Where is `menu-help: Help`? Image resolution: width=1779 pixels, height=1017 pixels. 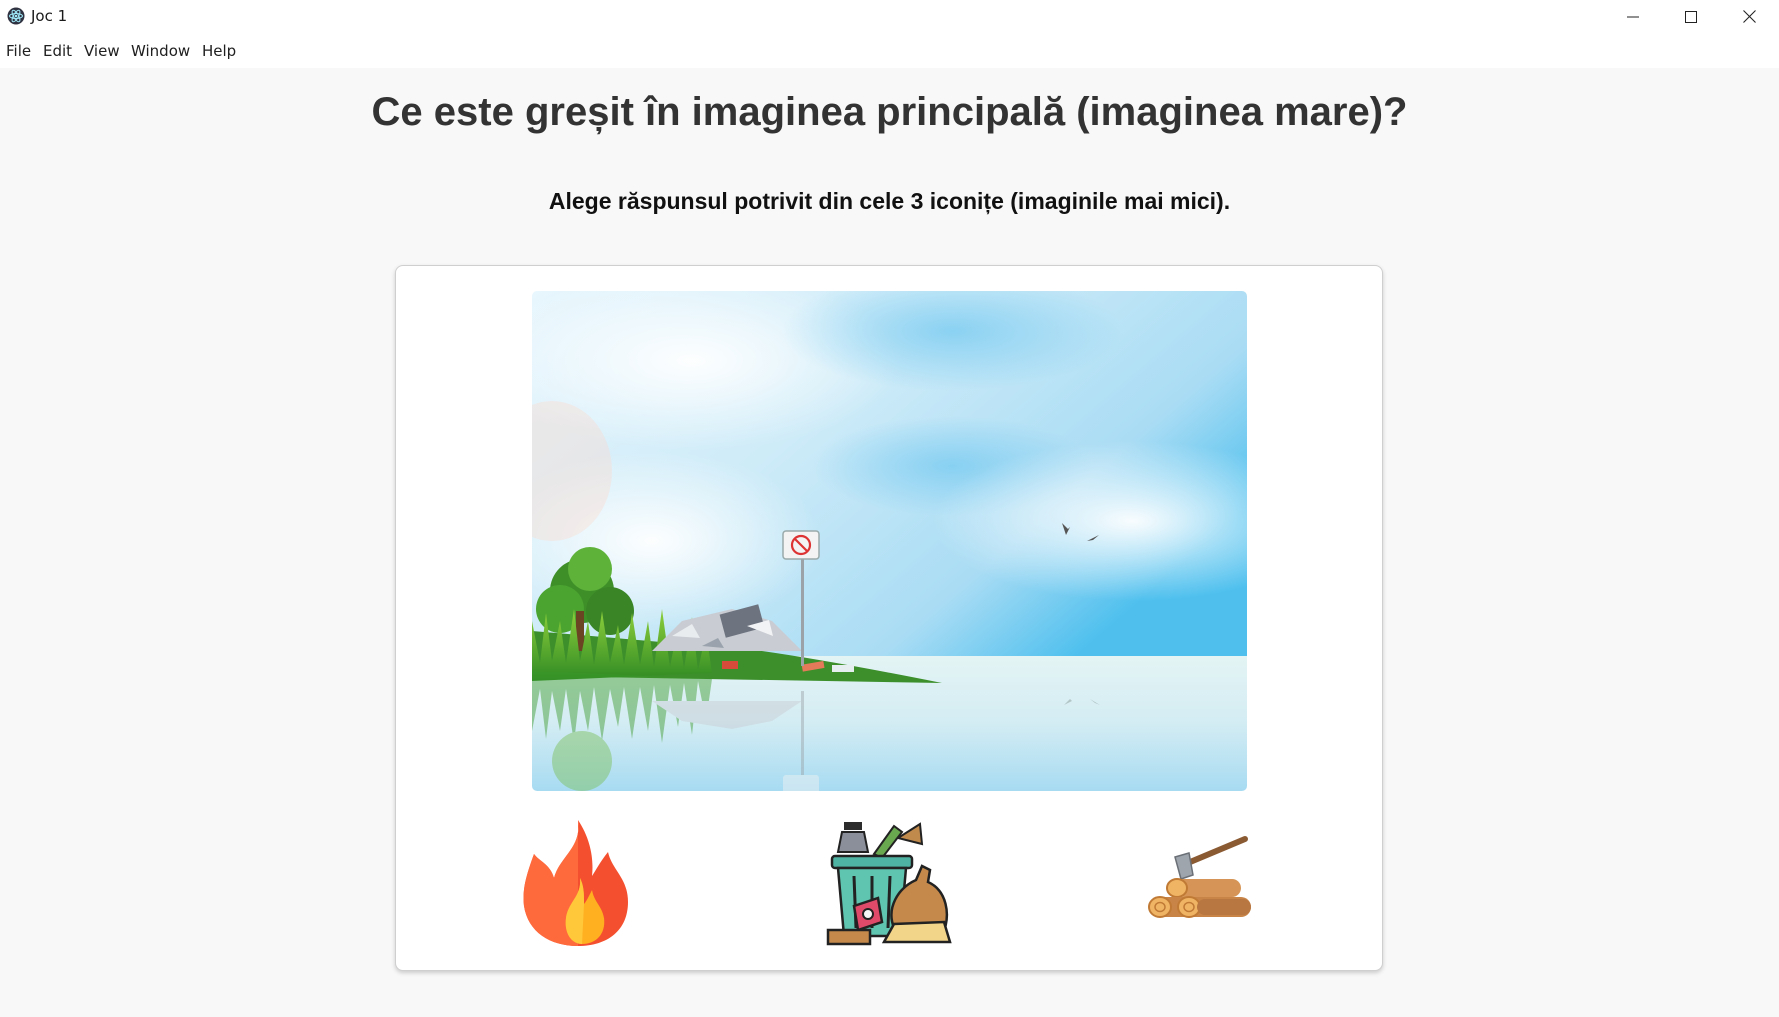 menu-help: Help is located at coordinates (219, 51).